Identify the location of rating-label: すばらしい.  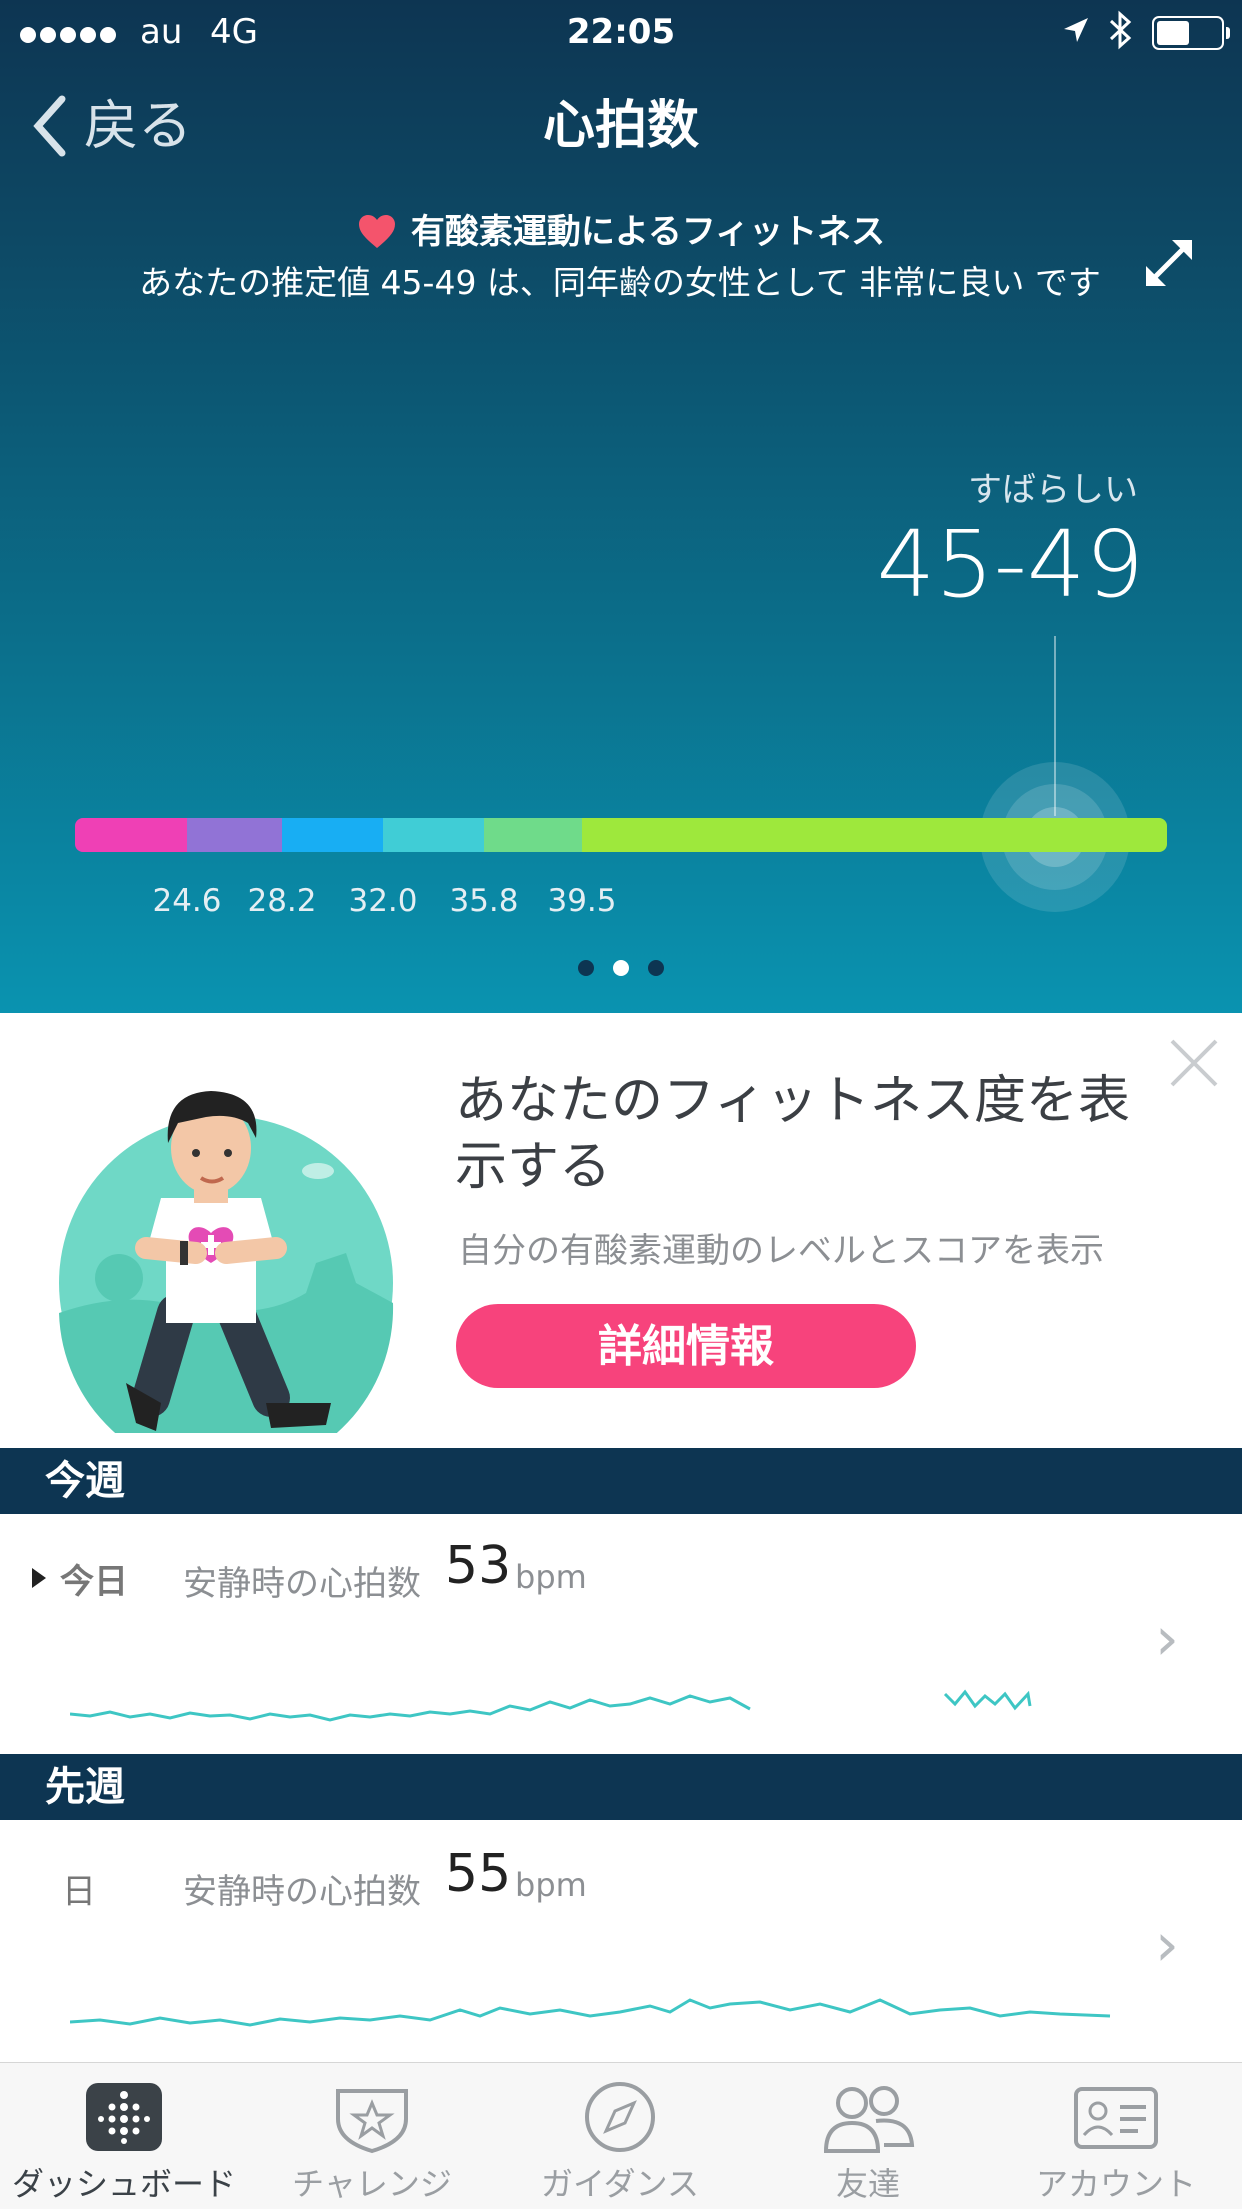
(1053, 490).